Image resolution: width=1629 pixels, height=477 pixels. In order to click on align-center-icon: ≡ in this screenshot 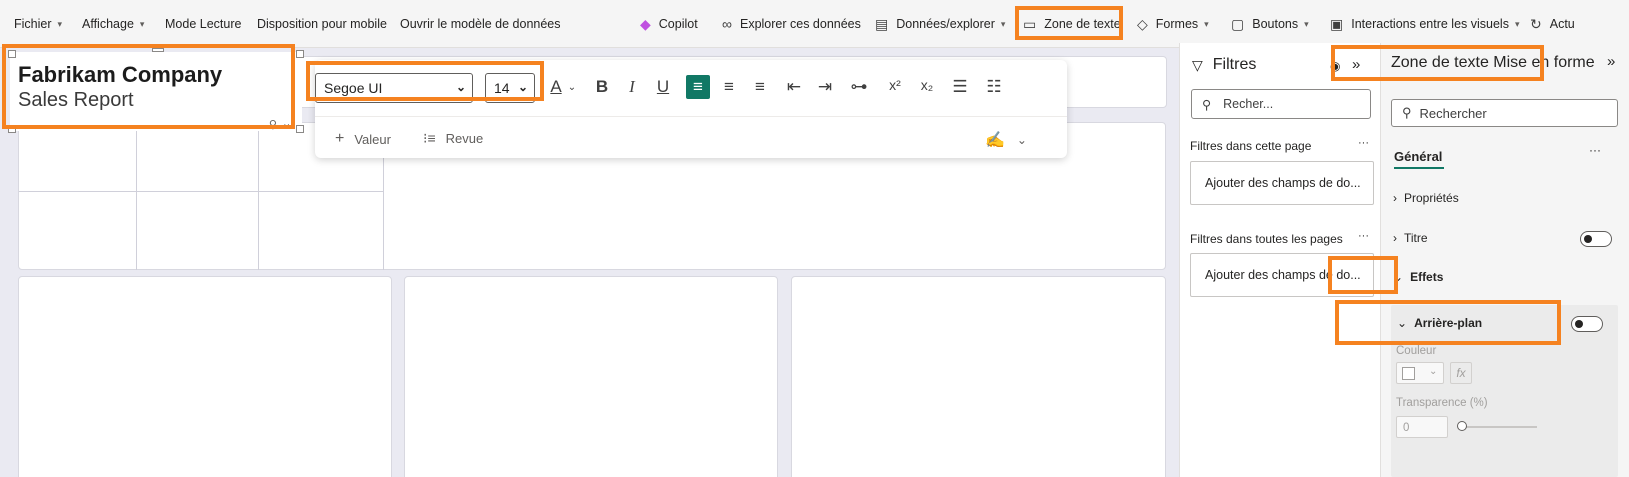, I will do `click(729, 87)`.